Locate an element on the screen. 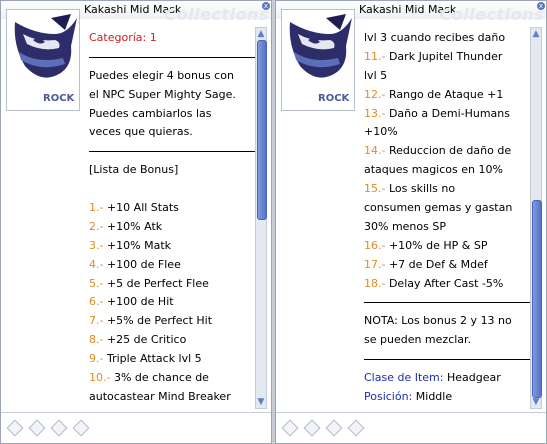 This screenshot has width=547, height=444. text-line: autocastear Mind Breaker is located at coordinates (160, 396).